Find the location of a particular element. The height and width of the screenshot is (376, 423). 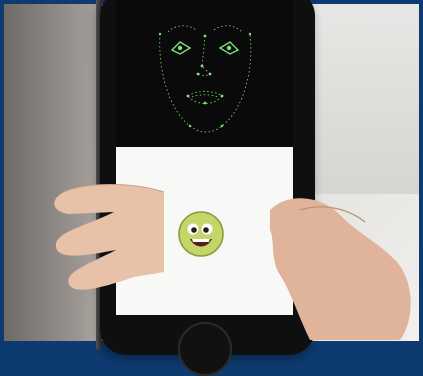

right-brow is located at coordinates (228, 29).